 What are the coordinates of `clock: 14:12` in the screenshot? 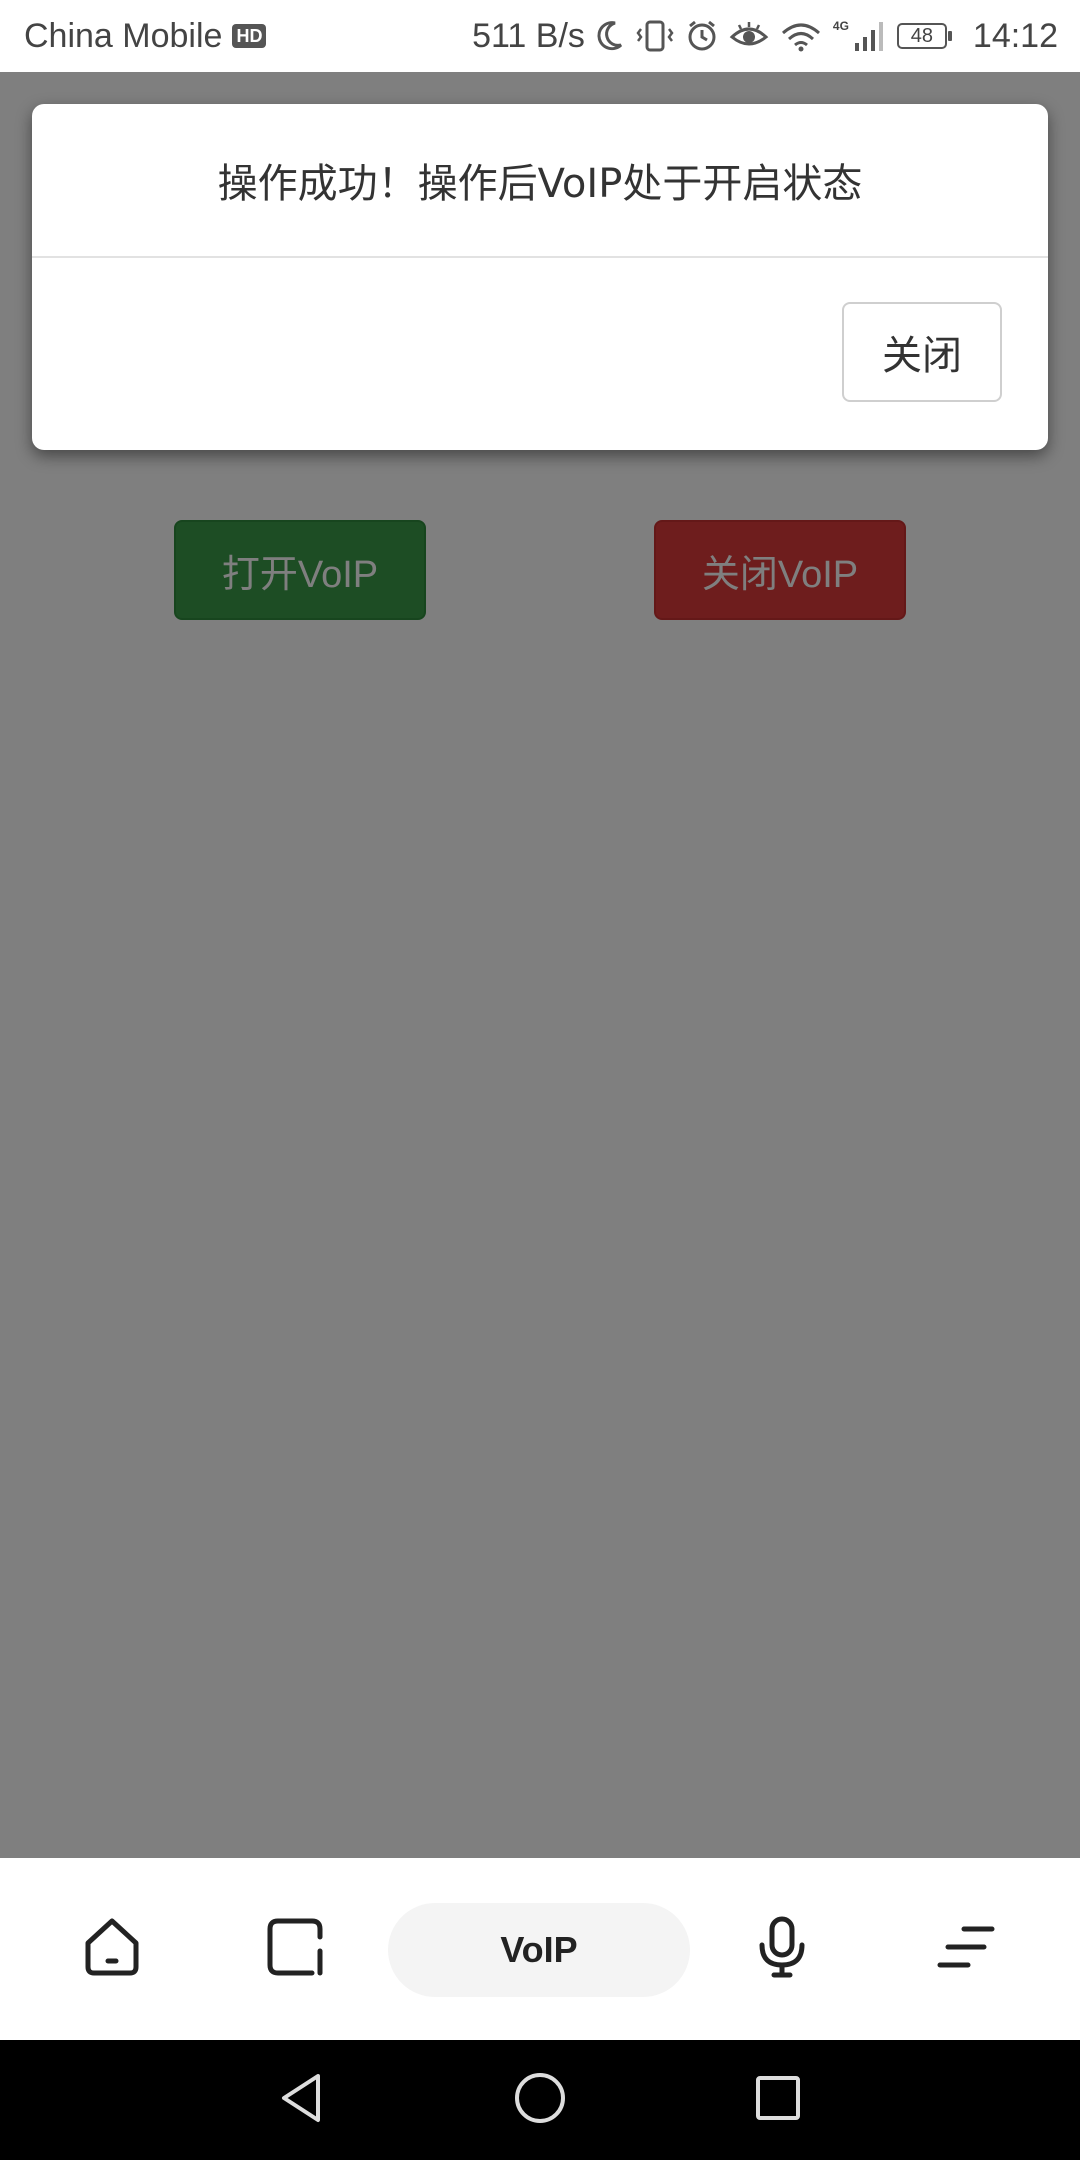 It's located at (1015, 35).